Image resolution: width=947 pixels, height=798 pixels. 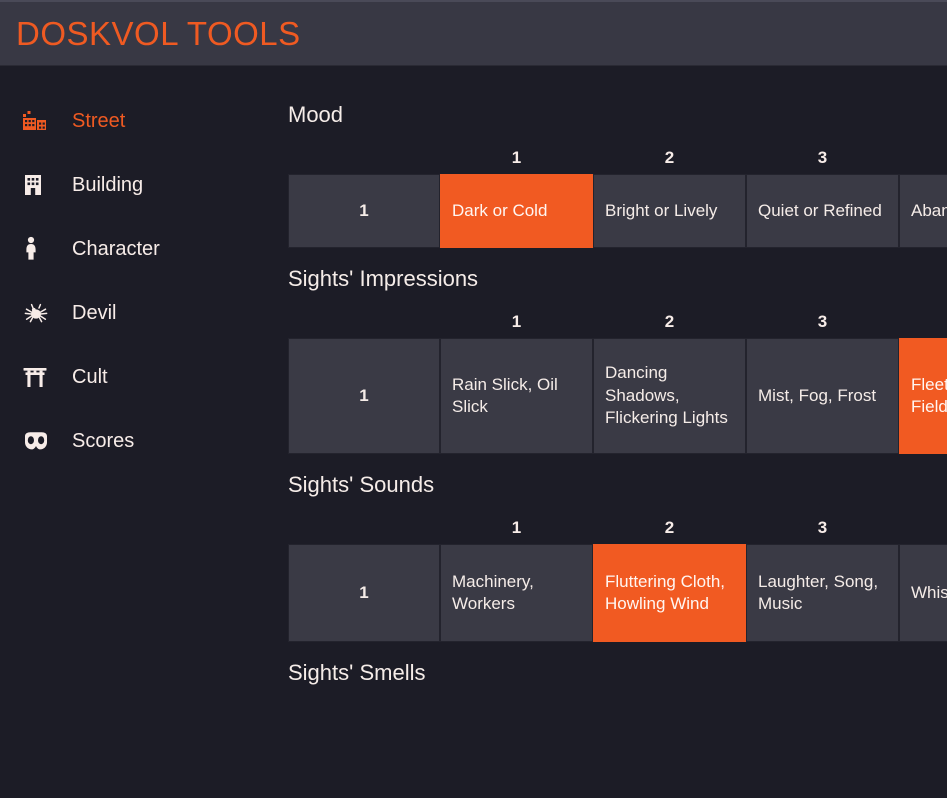 What do you see at coordinates (473, 33) in the screenshot?
I see `app-header: DOSKVOL TOOLS` at bounding box center [473, 33].